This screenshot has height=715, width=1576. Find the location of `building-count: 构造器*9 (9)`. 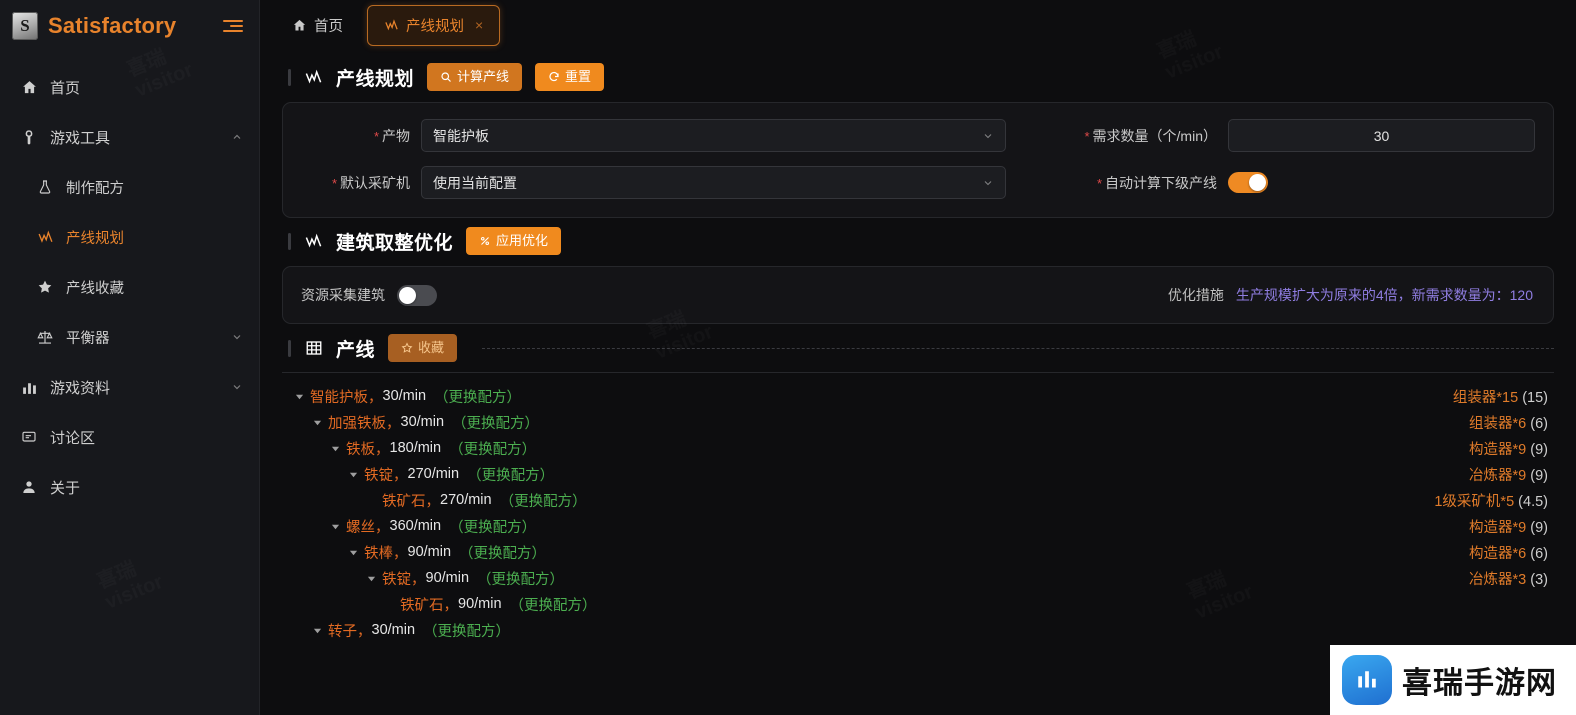

building-count: 构造器*9 (9) is located at coordinates (1511, 526).